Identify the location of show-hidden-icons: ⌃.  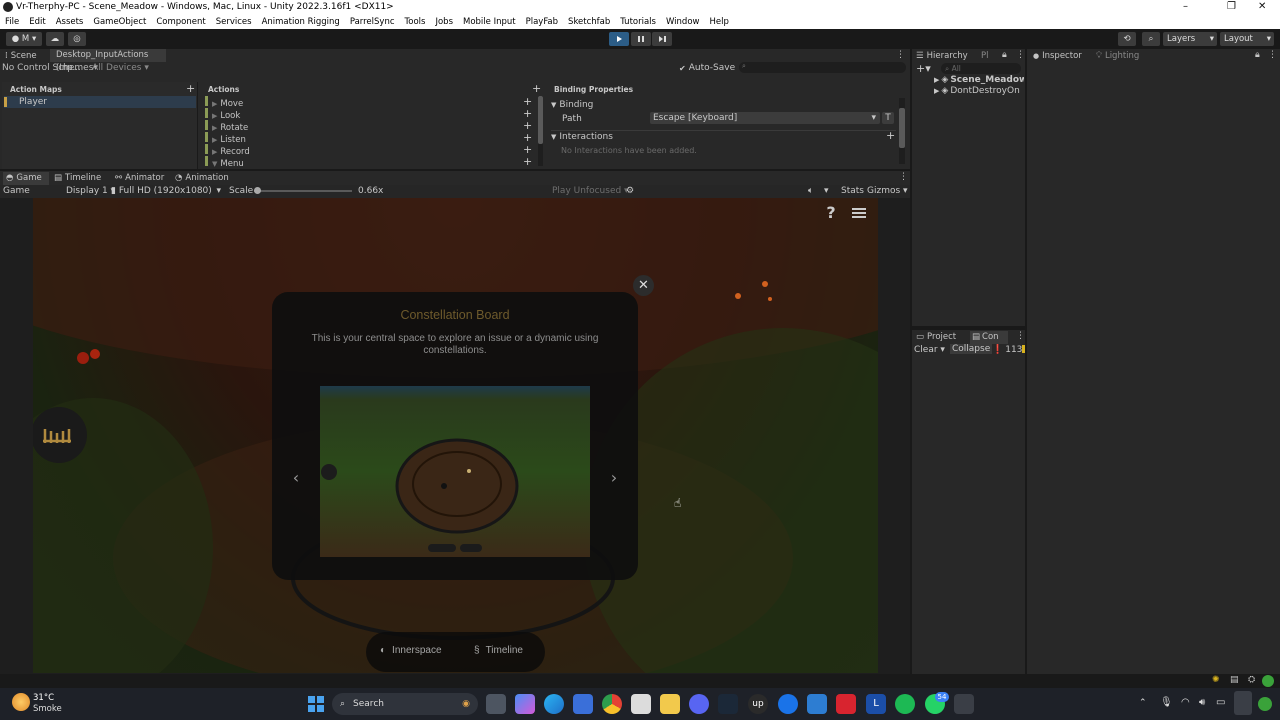
(1143, 703).